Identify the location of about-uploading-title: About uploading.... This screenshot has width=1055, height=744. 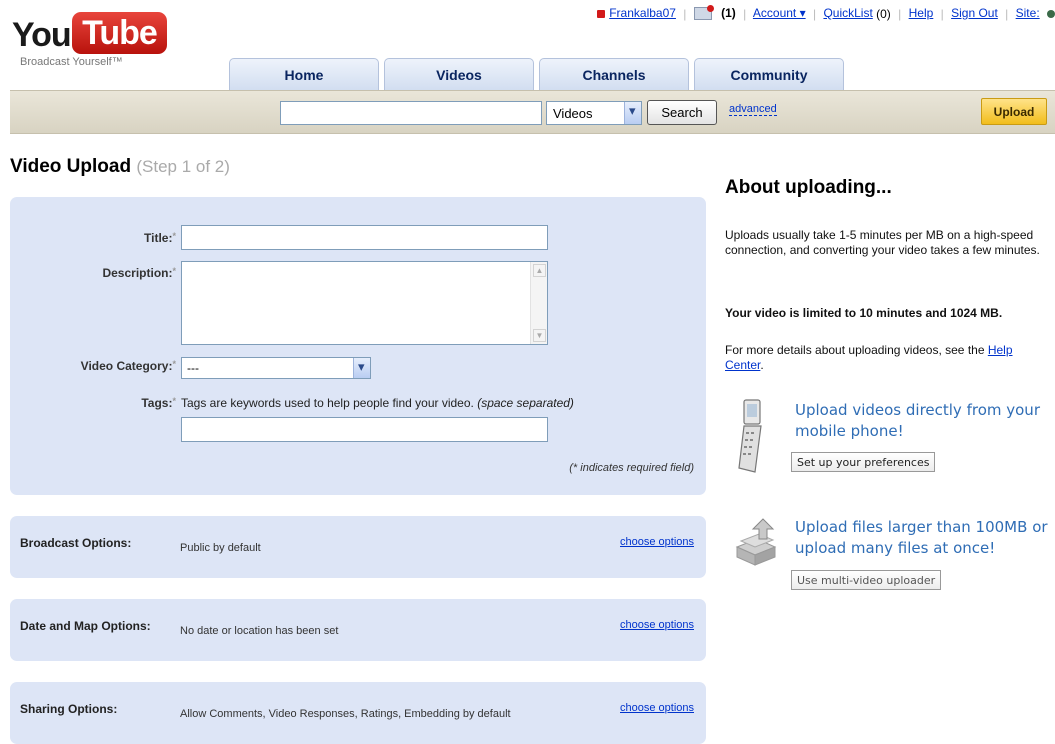
(808, 187).